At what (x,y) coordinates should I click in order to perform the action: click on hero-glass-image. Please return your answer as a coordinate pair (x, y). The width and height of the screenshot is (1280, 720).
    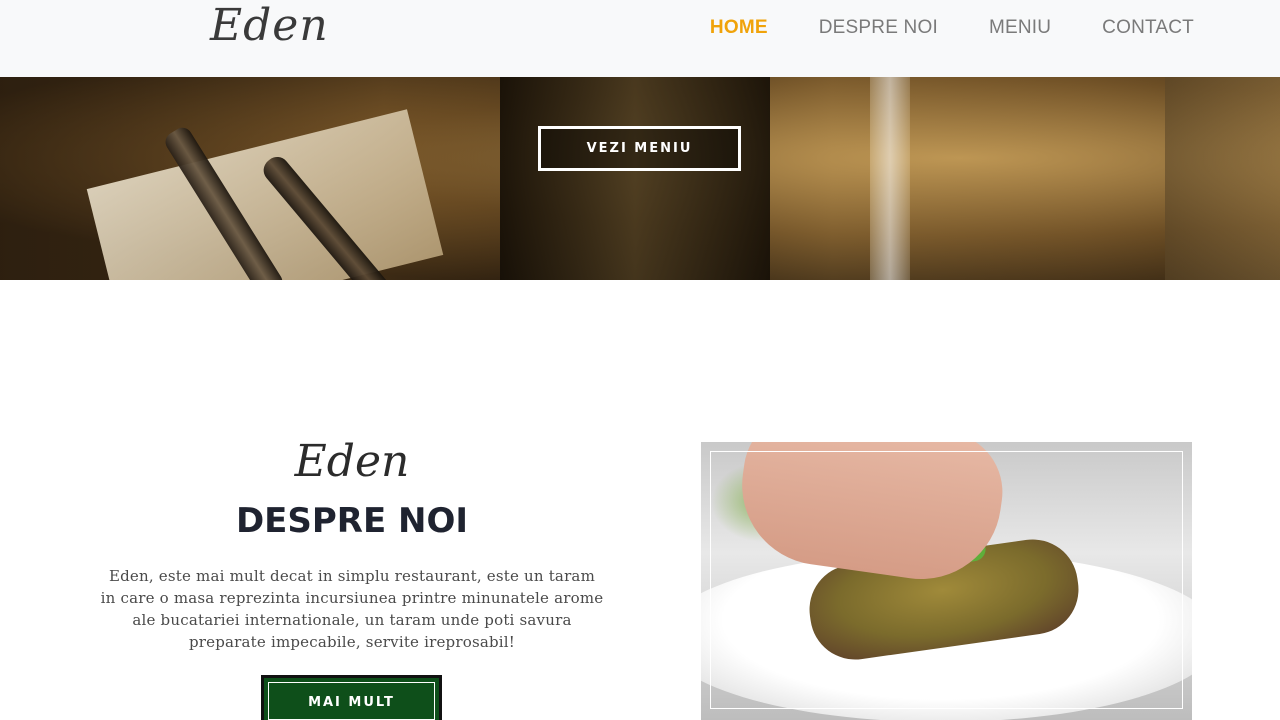
    Looking at the image, I should click on (635, 178).